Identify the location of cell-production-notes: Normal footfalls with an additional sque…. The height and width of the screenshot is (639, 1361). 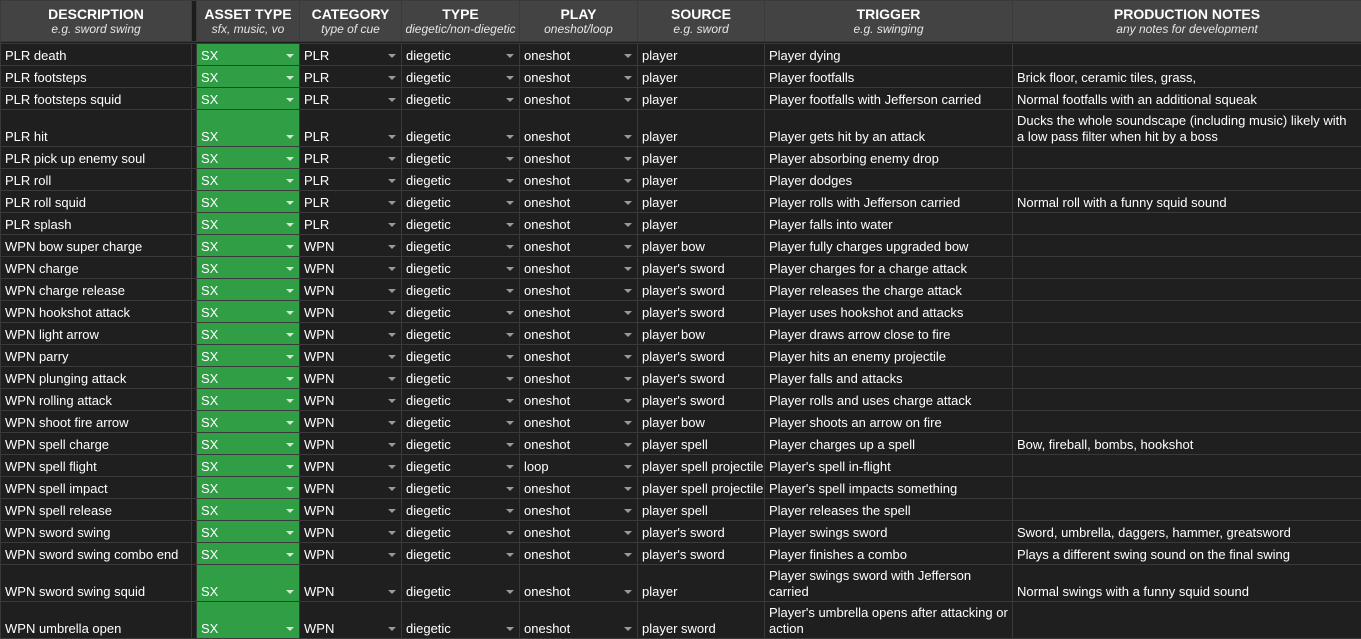
(1187, 99).